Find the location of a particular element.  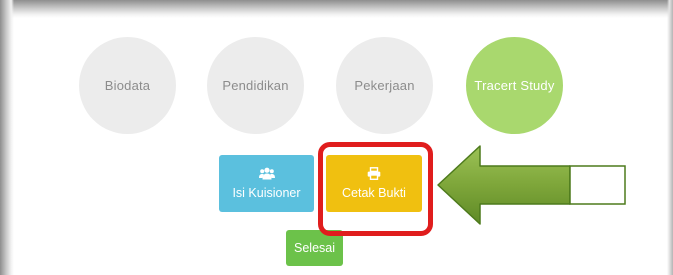

isi-kuisioner-button: Isi Kuisioner is located at coordinates (266, 183).